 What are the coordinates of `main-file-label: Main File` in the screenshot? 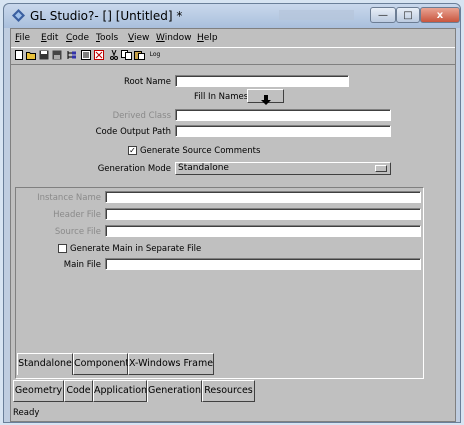 It's located at (82, 265).